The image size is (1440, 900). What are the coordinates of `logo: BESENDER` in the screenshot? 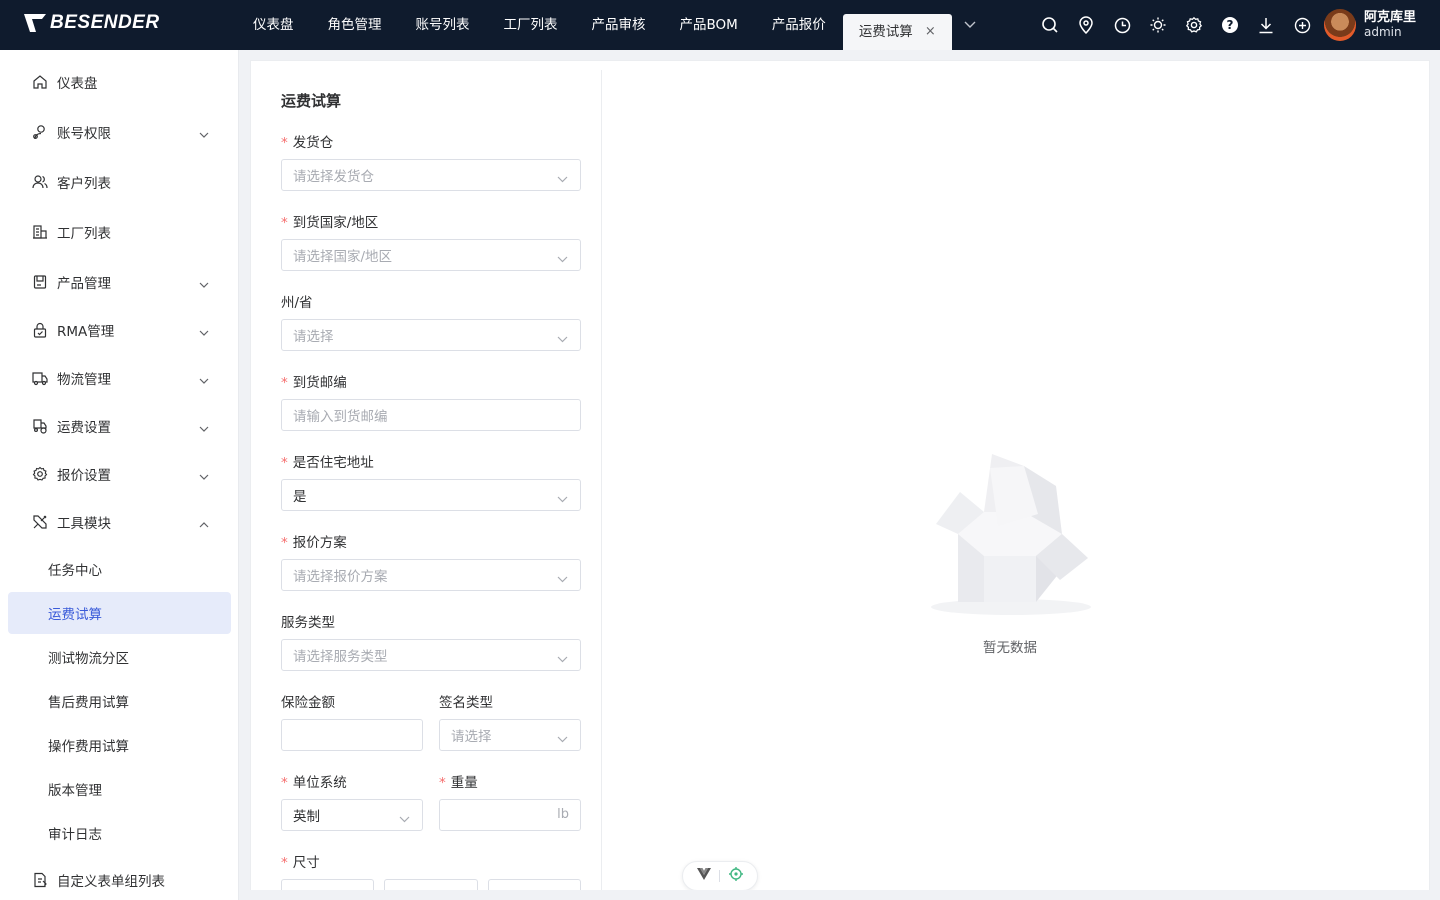 It's located at (91, 23).